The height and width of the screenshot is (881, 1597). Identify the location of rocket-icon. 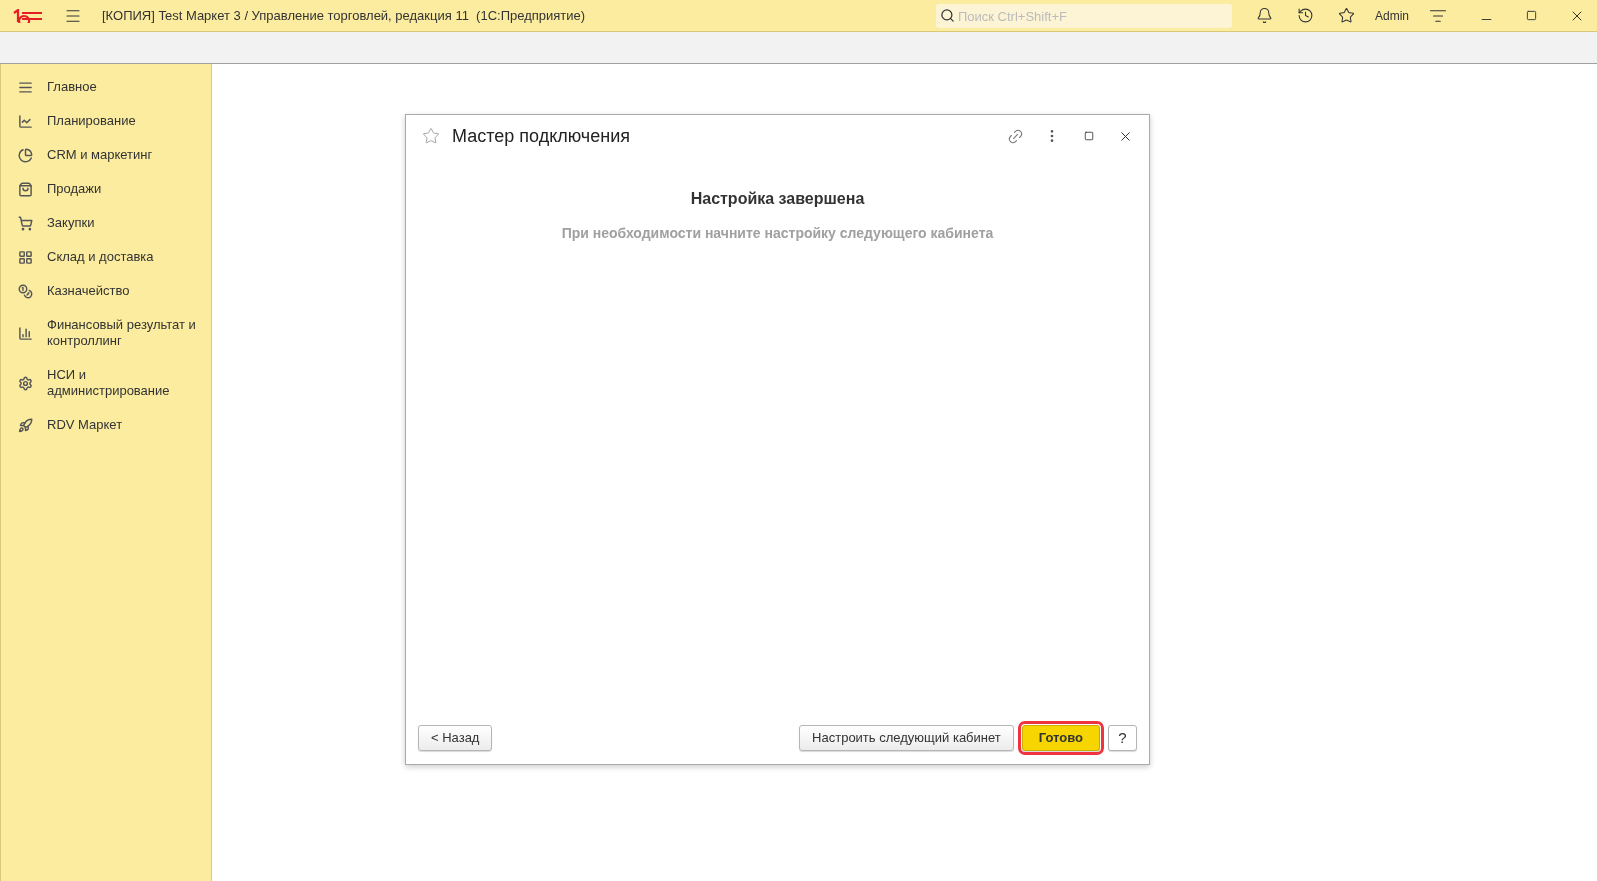
(25, 425).